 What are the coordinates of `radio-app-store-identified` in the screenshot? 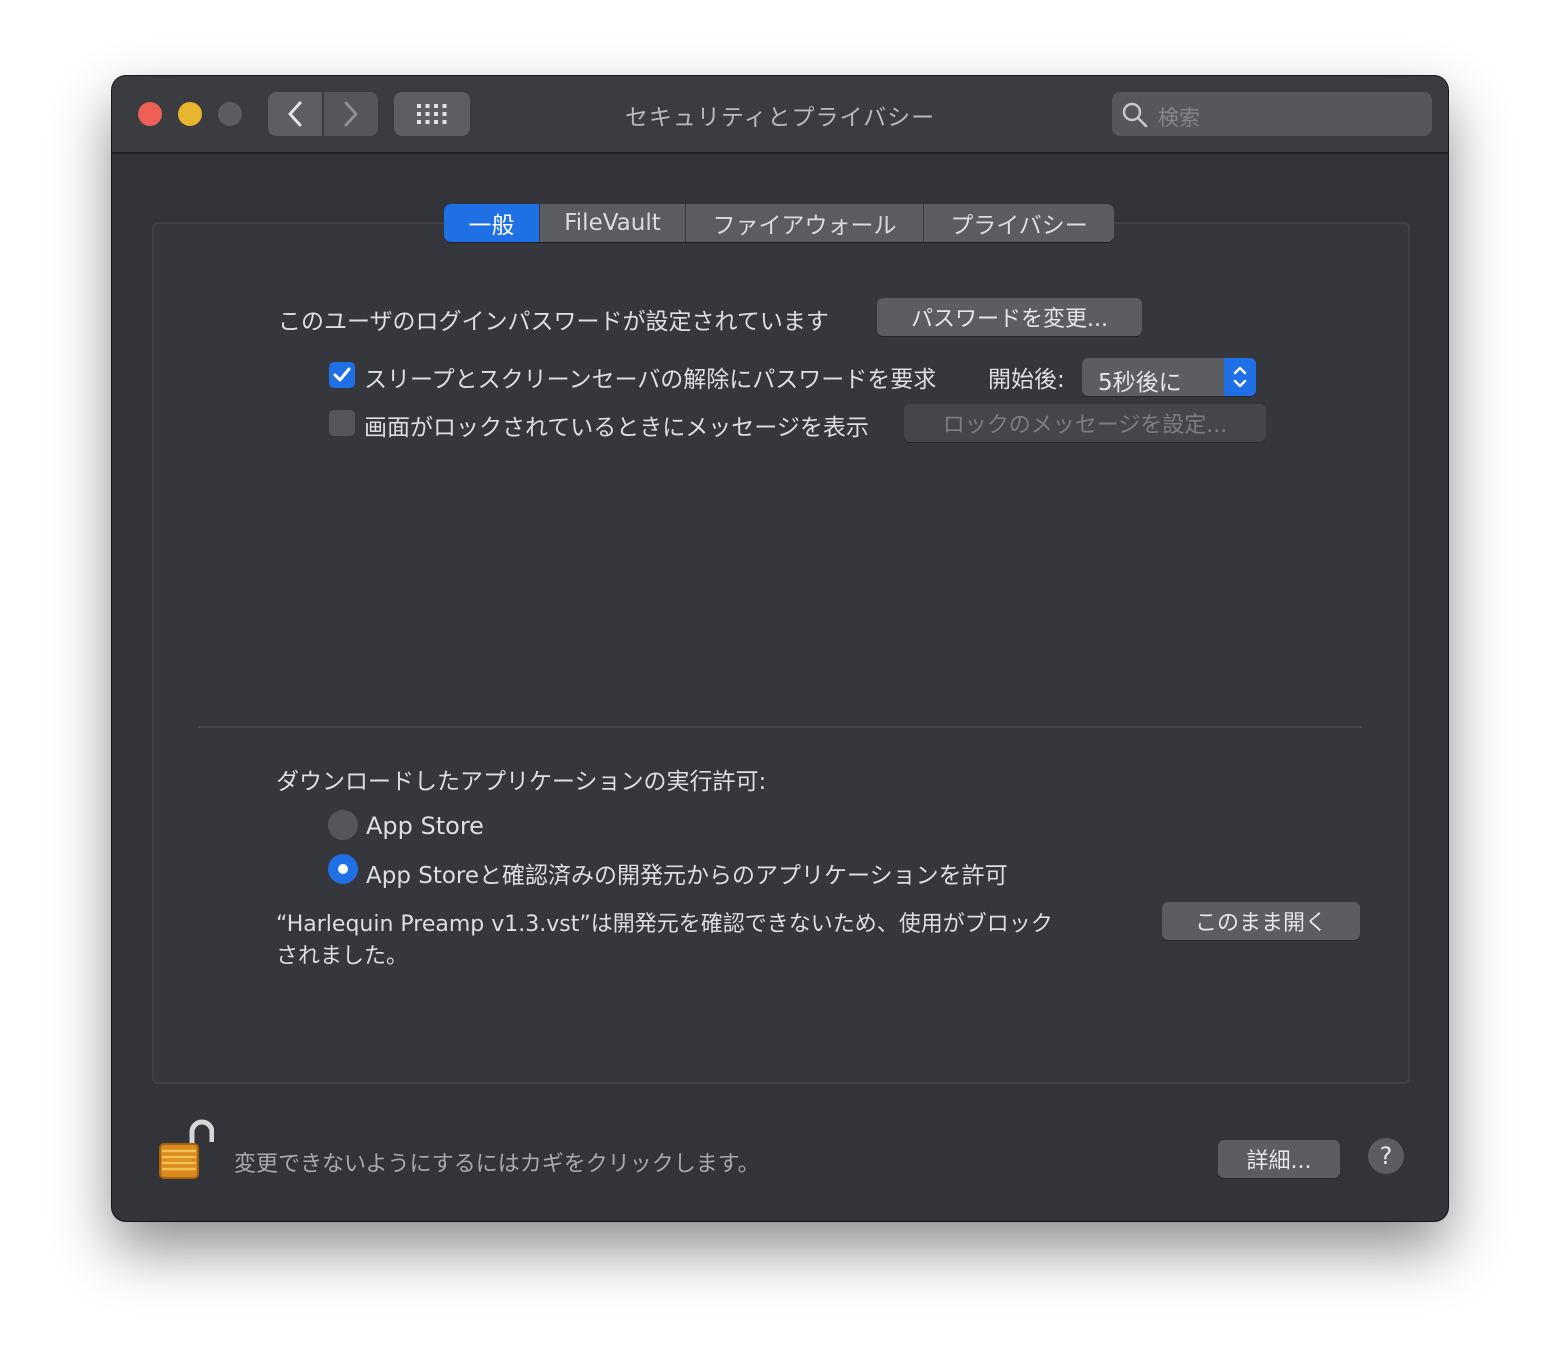 It's located at (343, 869).